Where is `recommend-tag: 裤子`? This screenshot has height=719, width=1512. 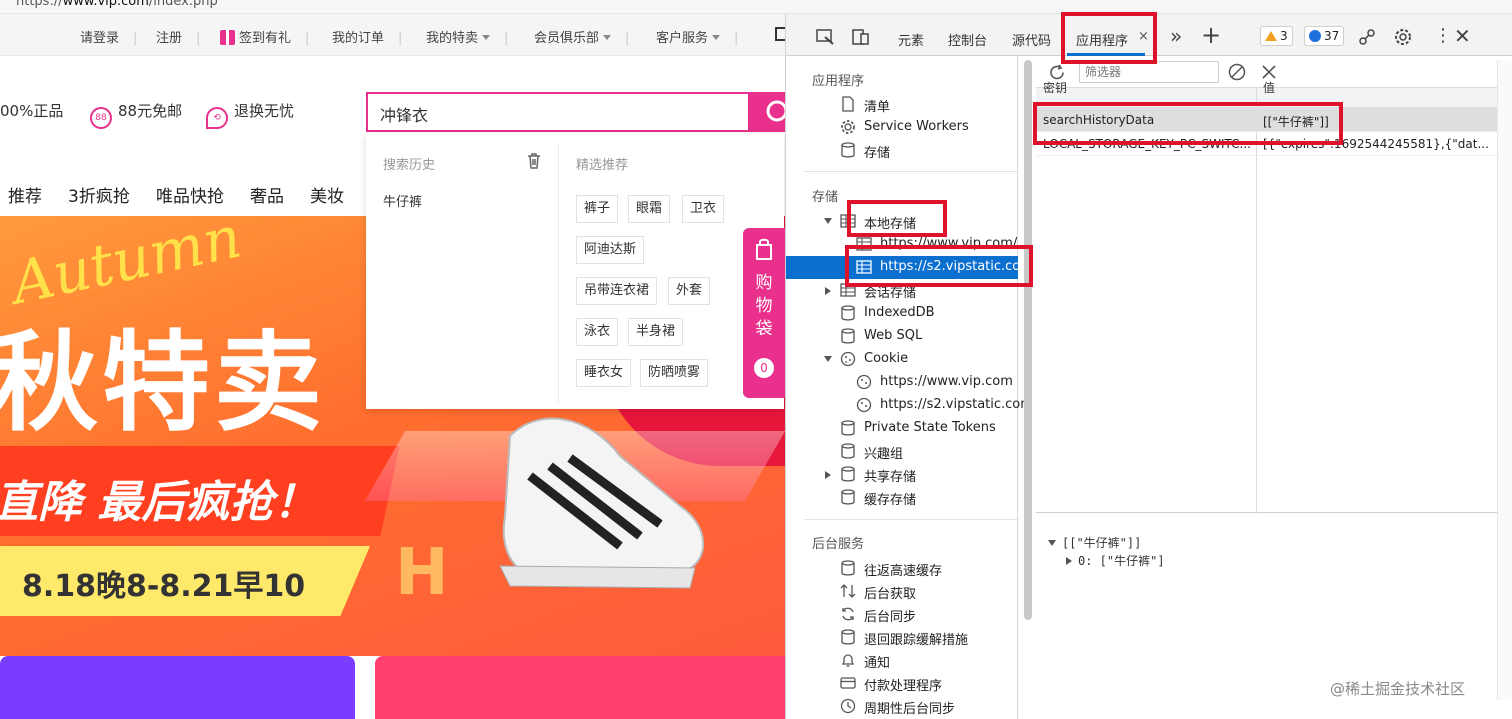
recommend-tag: 裤子 is located at coordinates (597, 209).